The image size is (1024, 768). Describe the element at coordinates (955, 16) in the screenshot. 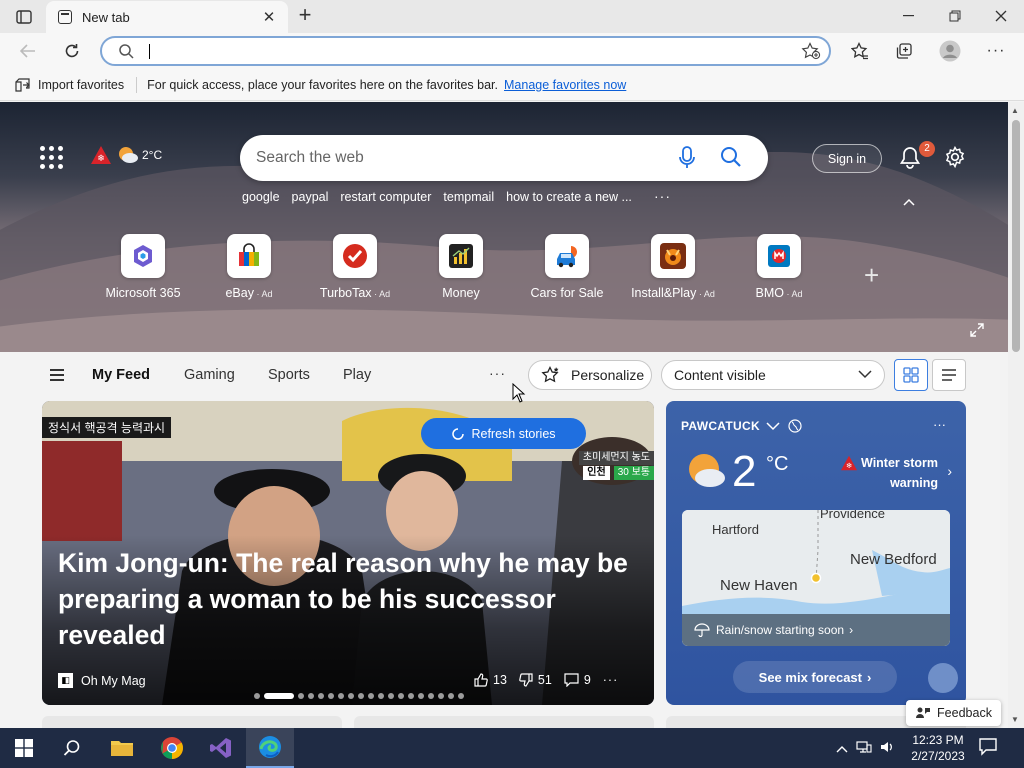

I see `restore-button` at that location.